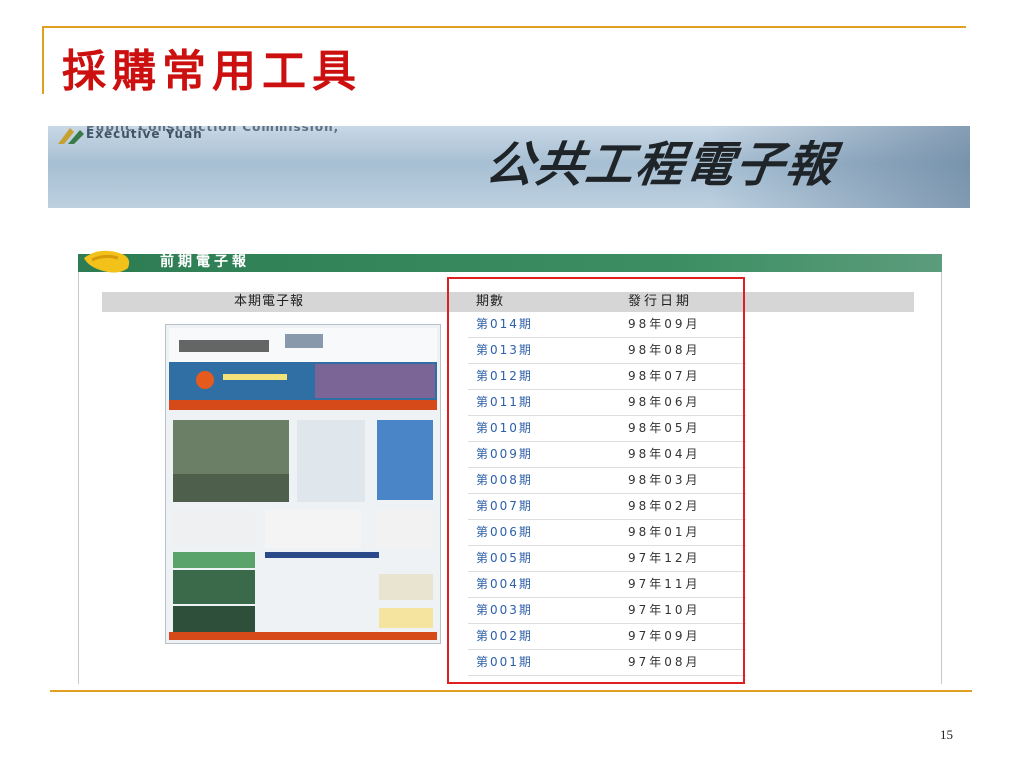  What do you see at coordinates (504, 558) in the screenshot?
I see `issue-link: 第005期` at bounding box center [504, 558].